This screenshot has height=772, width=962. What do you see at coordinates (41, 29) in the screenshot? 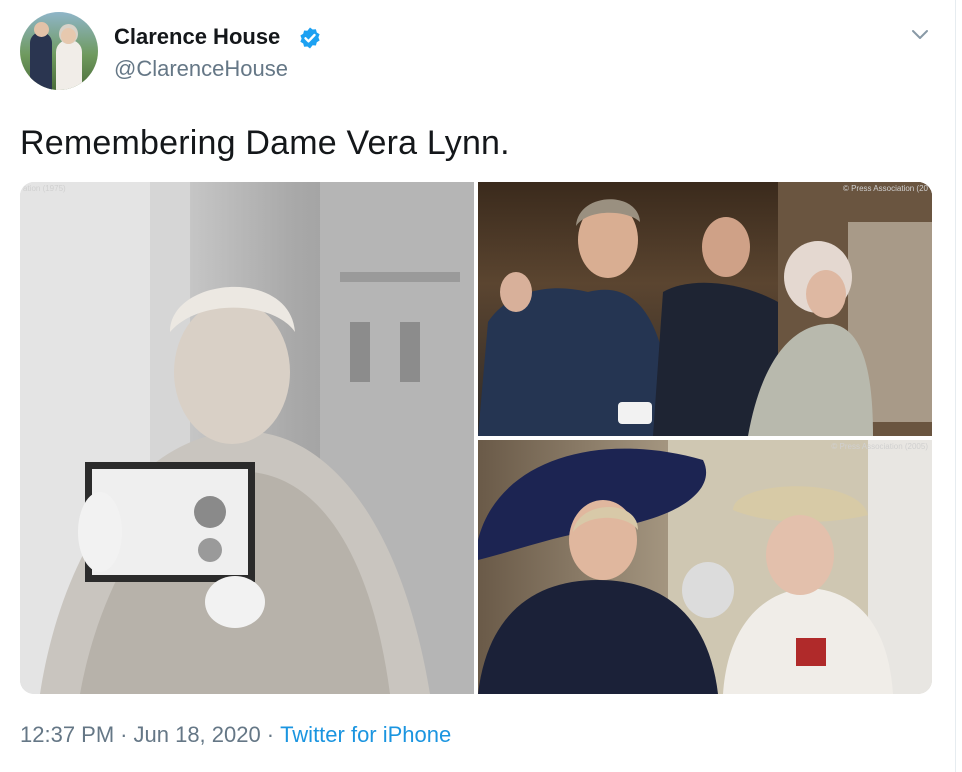
I see `avatar-head-left` at bounding box center [41, 29].